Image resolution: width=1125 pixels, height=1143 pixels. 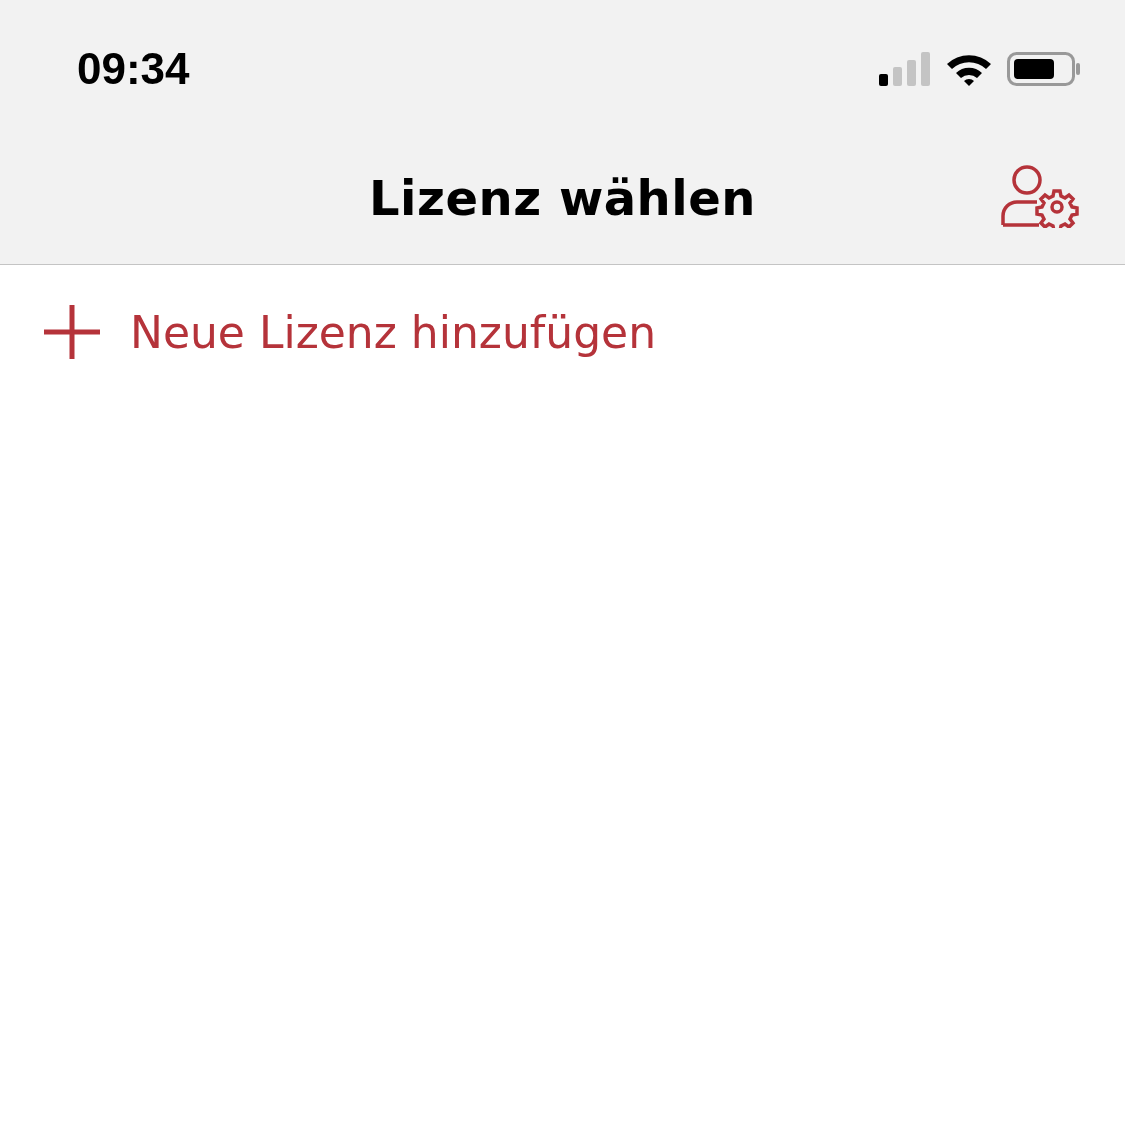 I want to click on wifi-icon, so click(x=969, y=69).